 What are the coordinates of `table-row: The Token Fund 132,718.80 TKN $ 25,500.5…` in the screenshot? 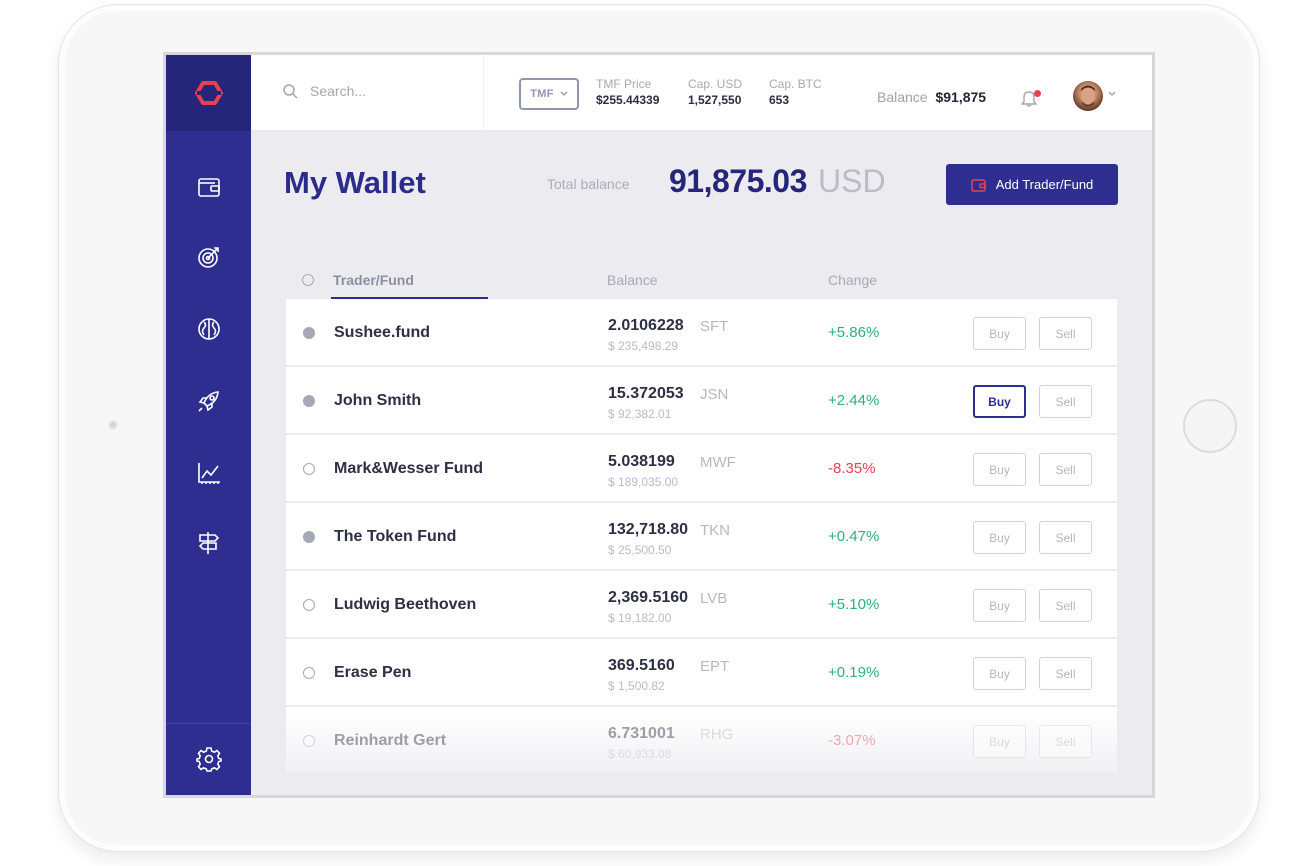 It's located at (701, 537).